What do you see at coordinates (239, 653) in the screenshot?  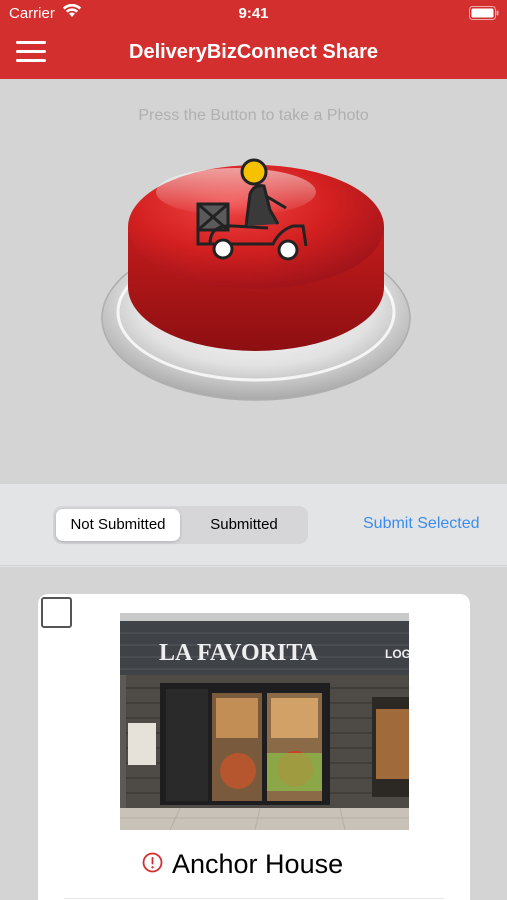 I see `photo-sign-text: LA FAVORITA` at bounding box center [239, 653].